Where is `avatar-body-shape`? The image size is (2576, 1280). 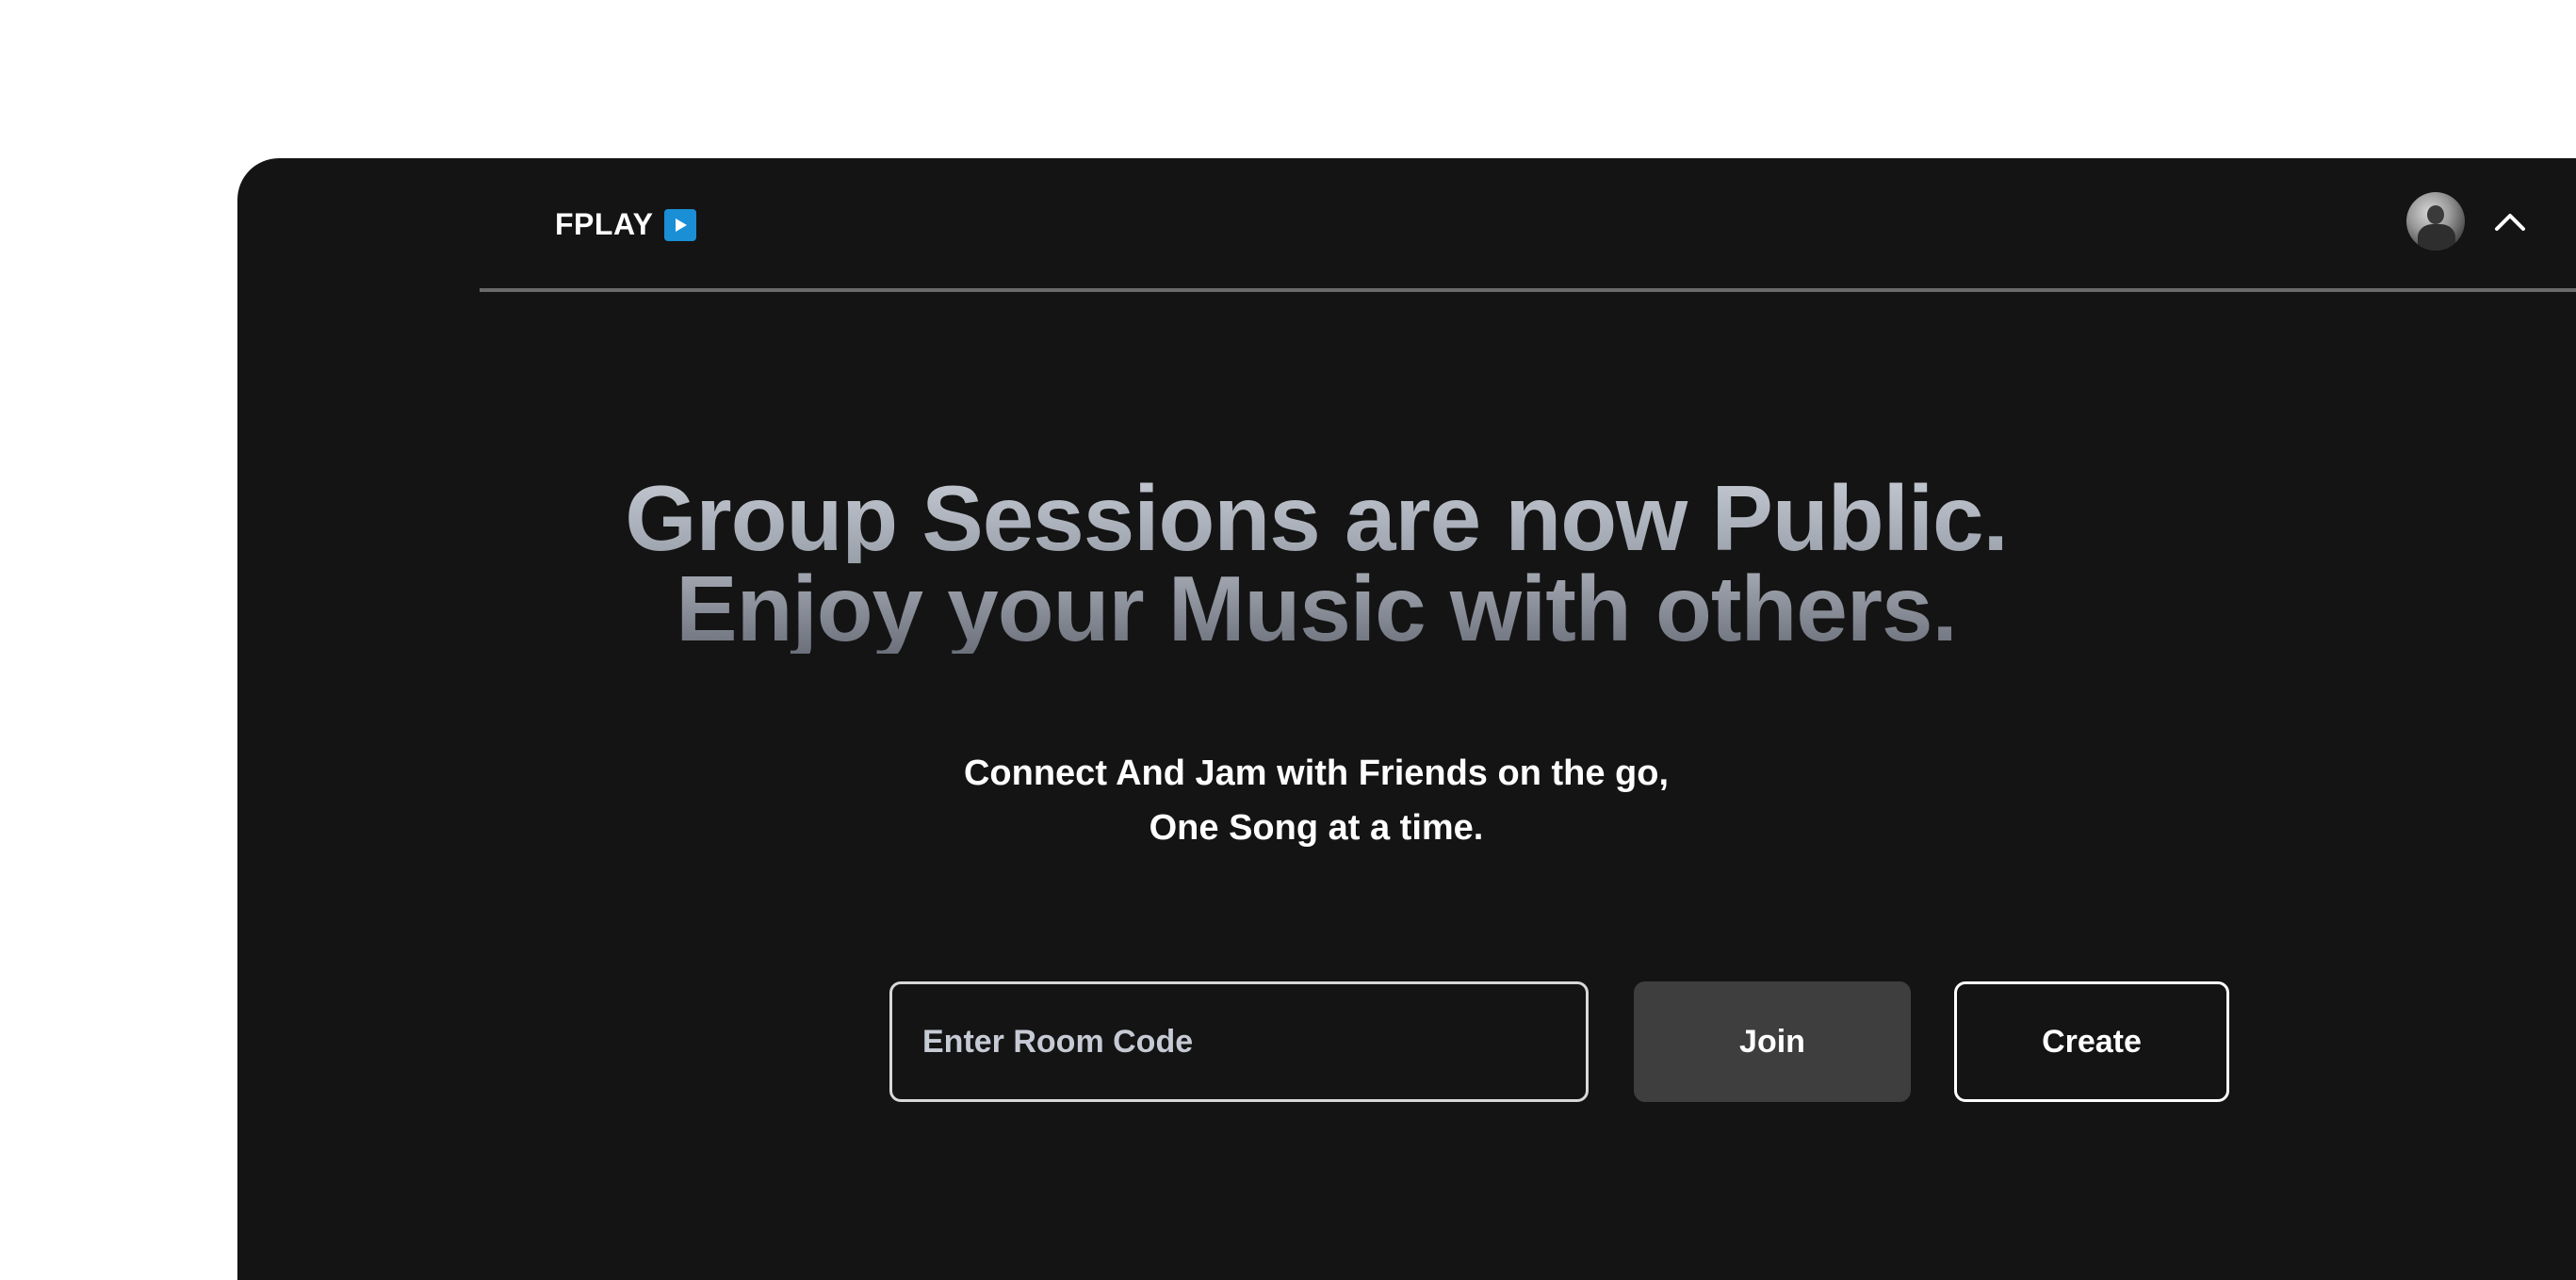 avatar-body-shape is located at coordinates (2436, 237).